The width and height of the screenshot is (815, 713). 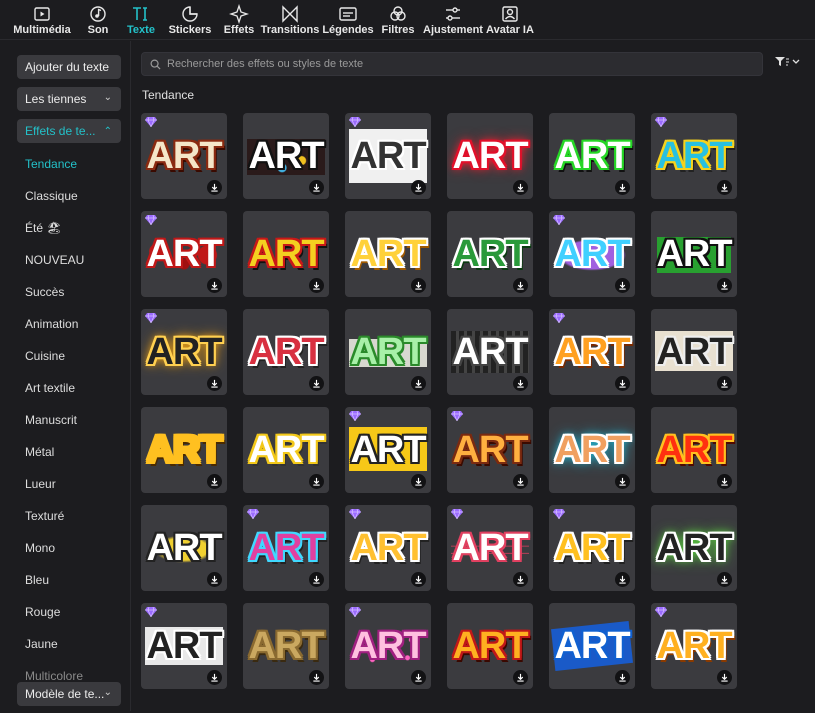 I want to click on category-item: Rouge, so click(x=42, y=612).